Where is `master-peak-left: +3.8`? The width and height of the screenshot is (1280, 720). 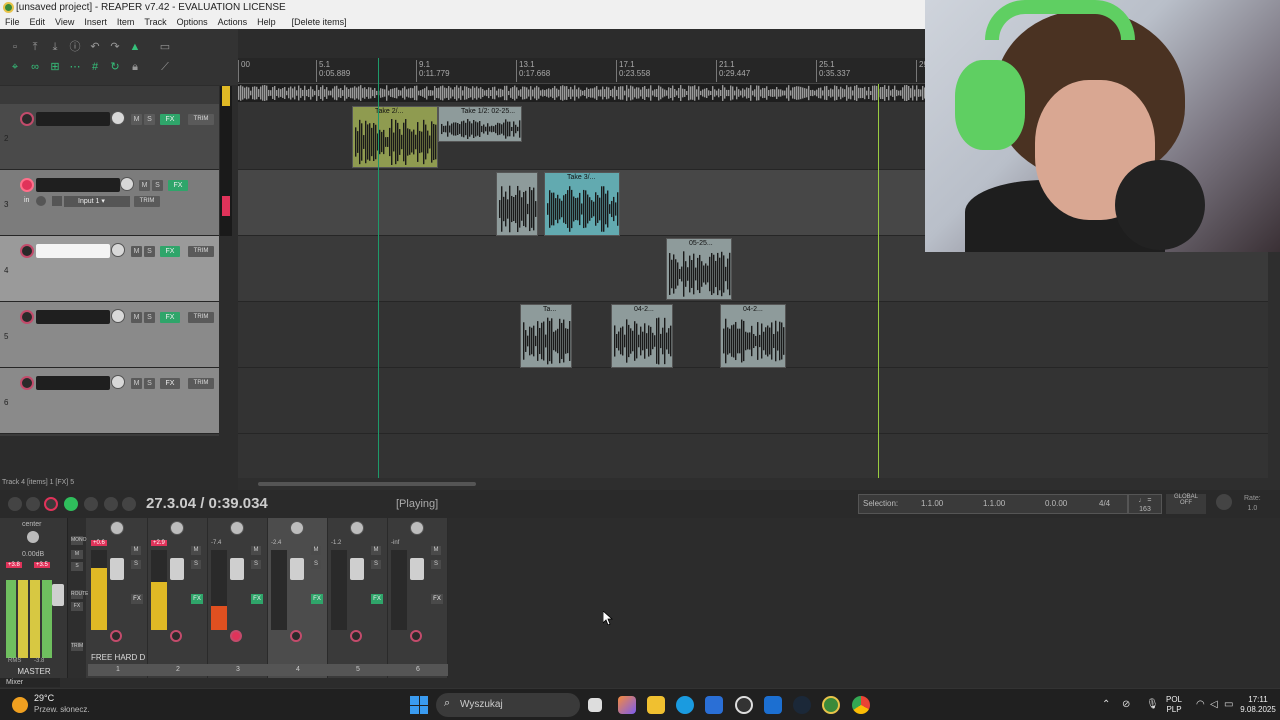
master-peak-left: +3.8 is located at coordinates (14, 565).